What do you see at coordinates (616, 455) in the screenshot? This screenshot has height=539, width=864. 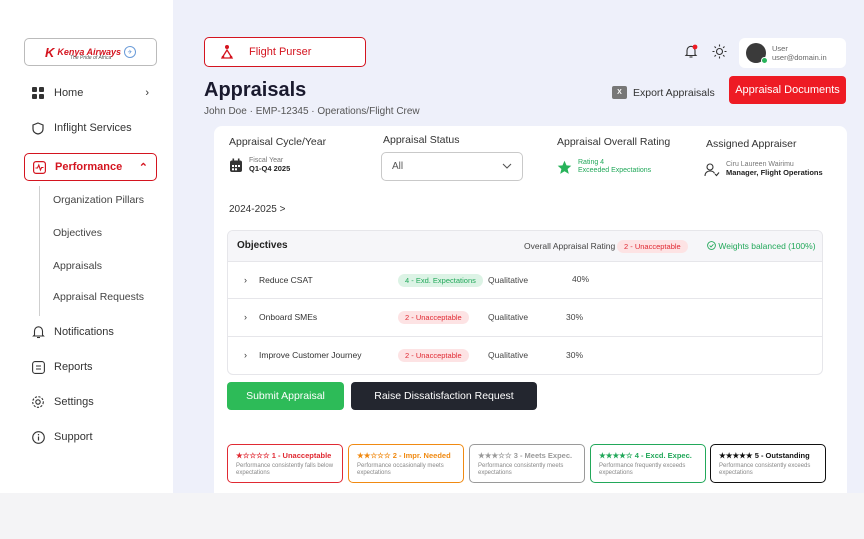 I see `legend-stars: ★★★★☆` at bounding box center [616, 455].